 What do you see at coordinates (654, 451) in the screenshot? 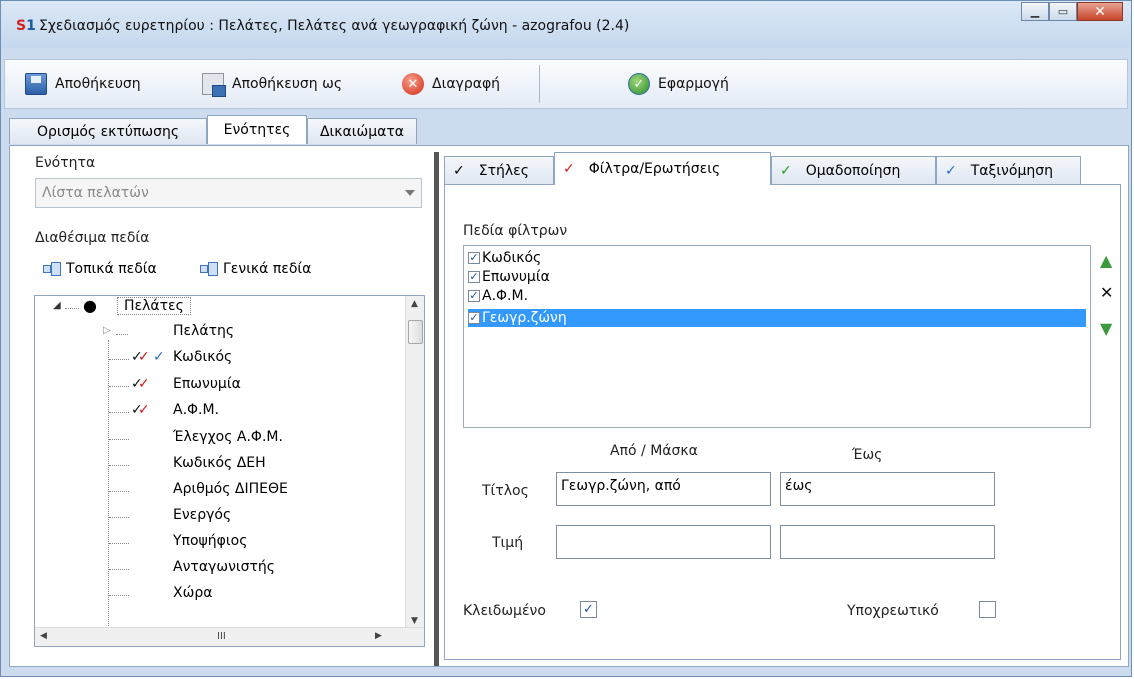
I see `from-mask-label: Από / Μάσκα` at bounding box center [654, 451].